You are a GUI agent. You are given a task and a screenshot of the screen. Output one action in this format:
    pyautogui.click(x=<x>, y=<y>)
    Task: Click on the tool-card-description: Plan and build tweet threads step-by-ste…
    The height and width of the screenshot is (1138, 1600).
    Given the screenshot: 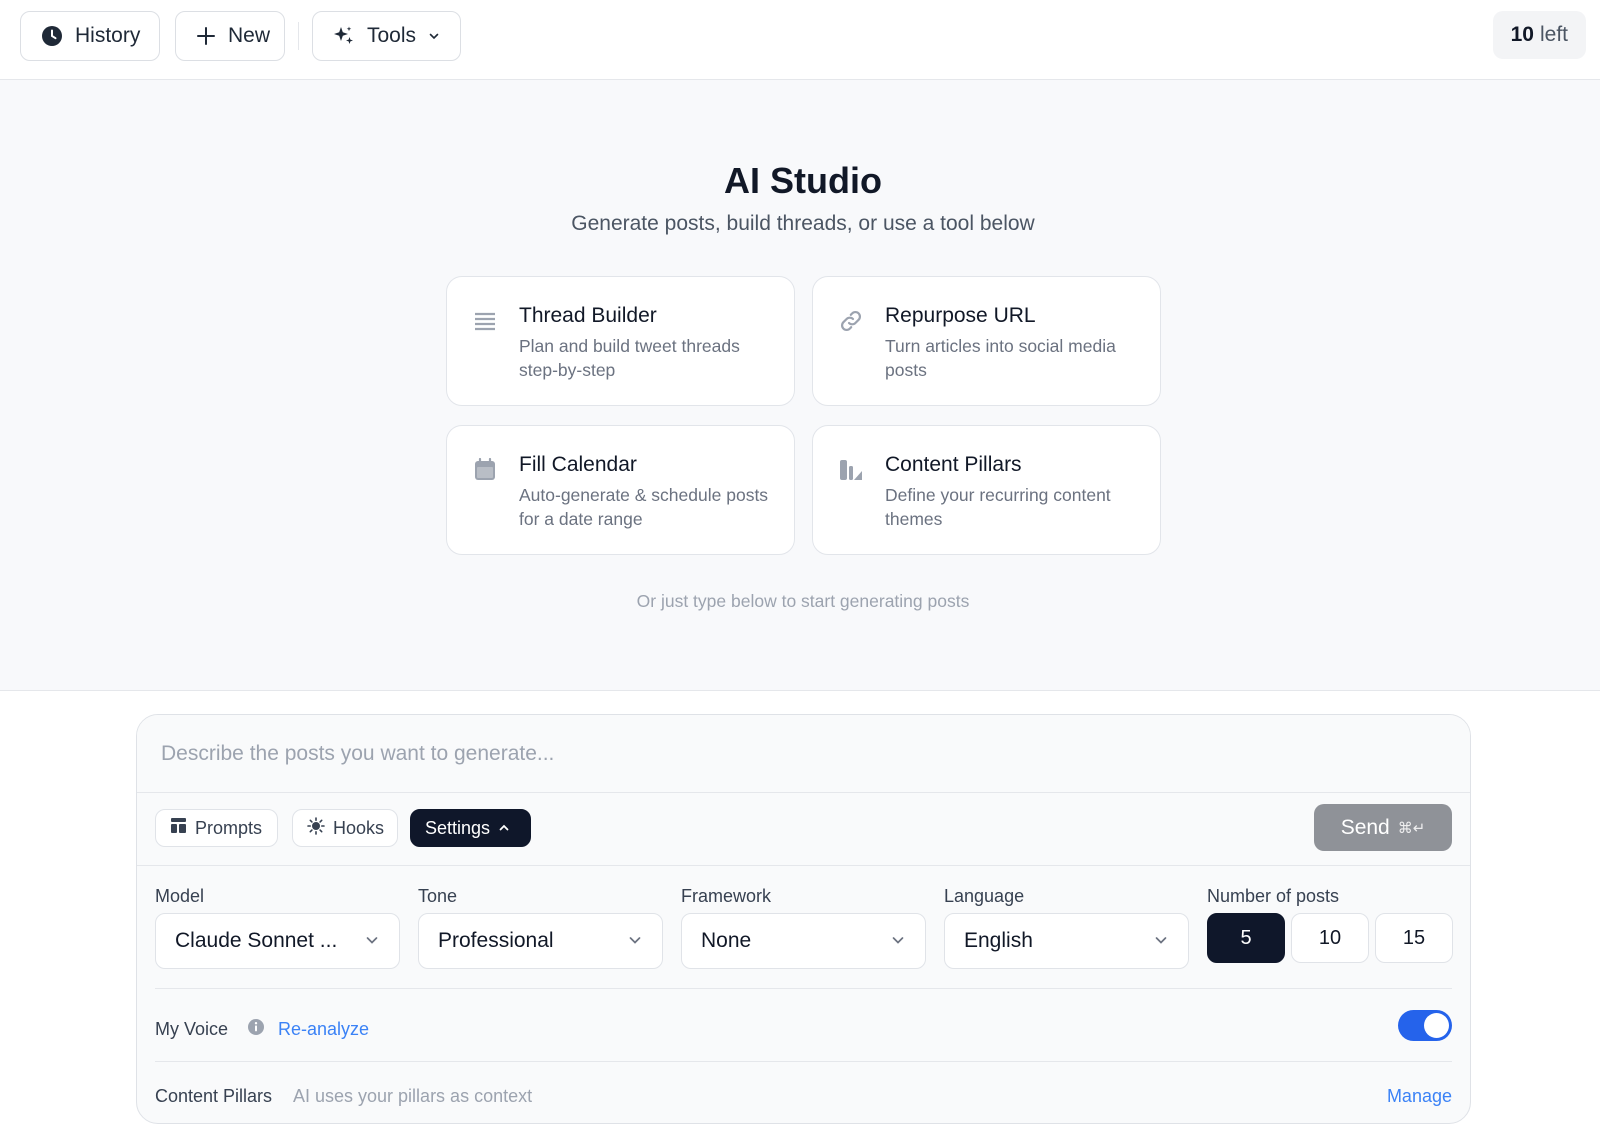 What is the action you would take?
    pyautogui.click(x=629, y=358)
    